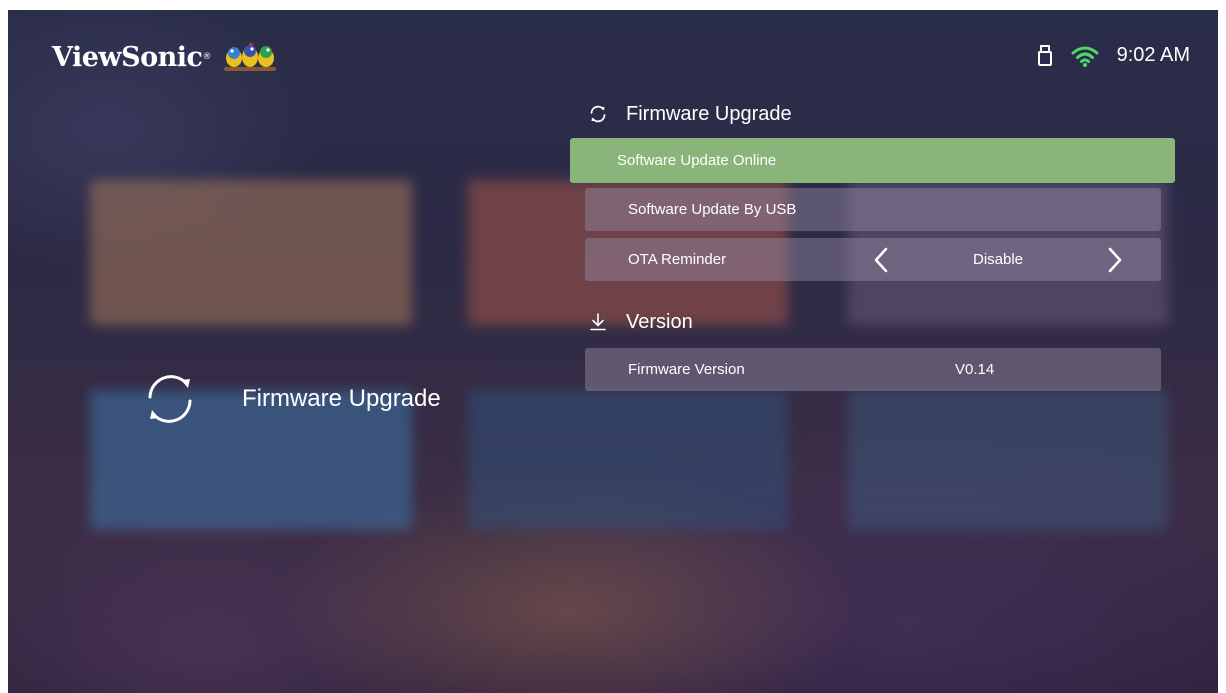 This screenshot has width=1226, height=693. I want to click on clock: 9:02 AM, so click(1153, 55).